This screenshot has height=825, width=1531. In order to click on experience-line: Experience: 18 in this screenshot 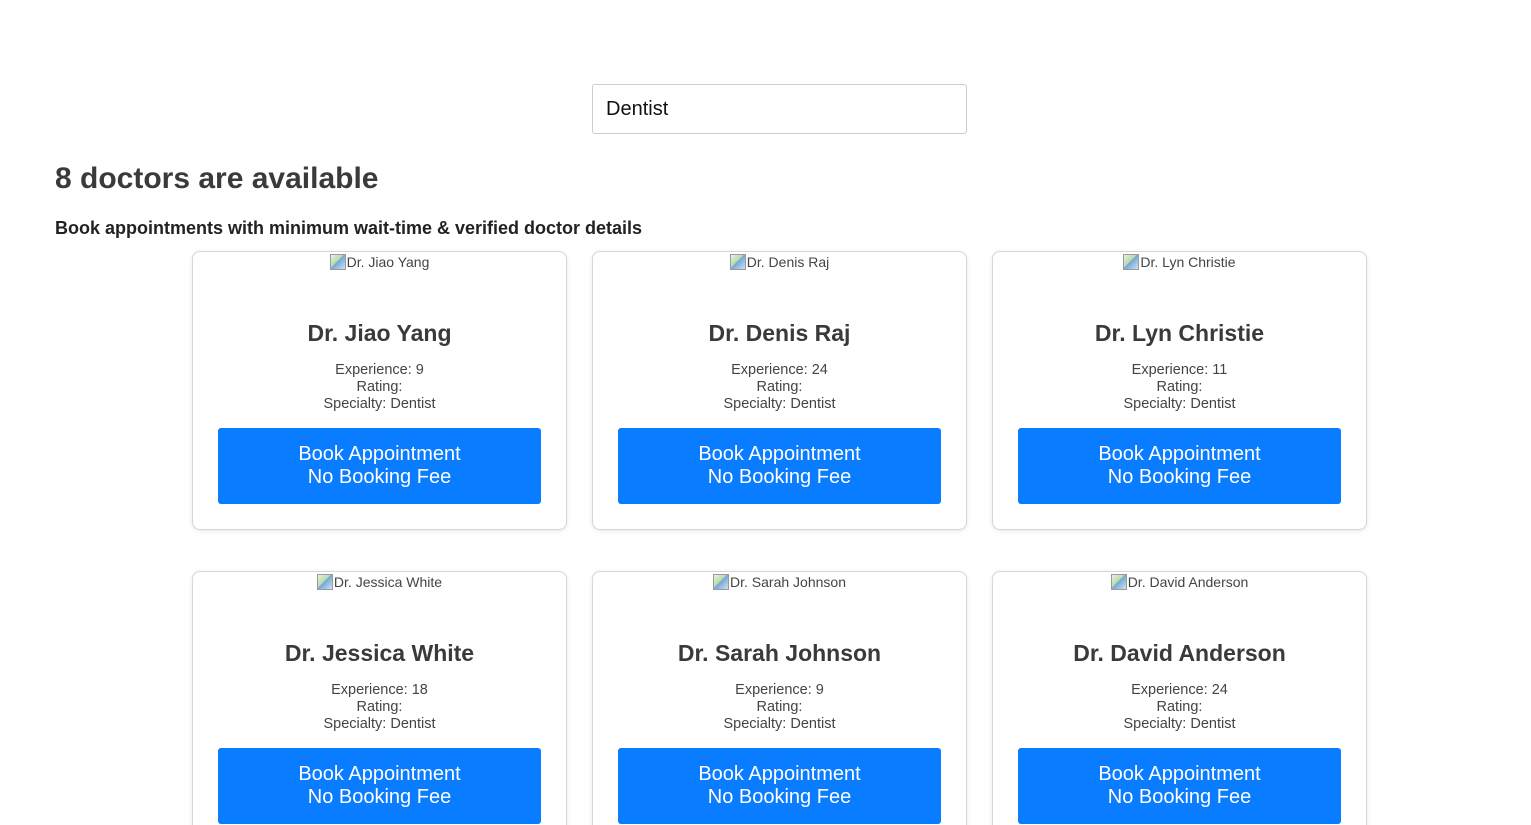, I will do `click(379, 690)`.